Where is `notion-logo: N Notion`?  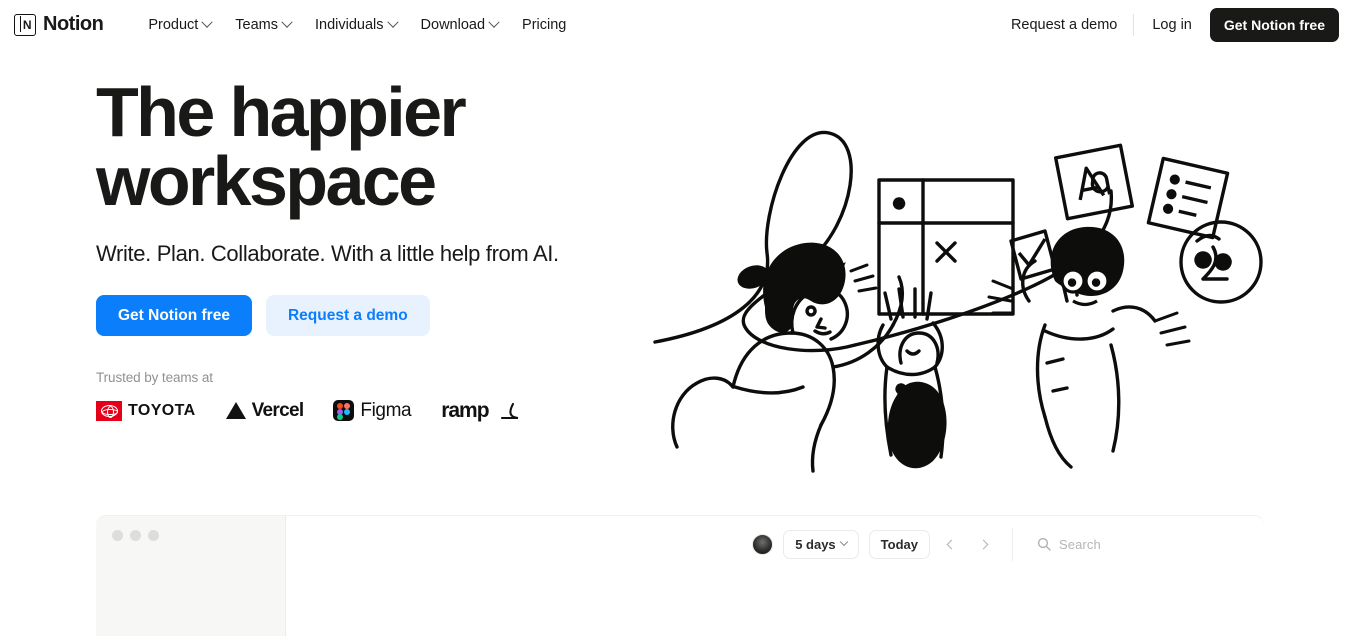
notion-logo: N Notion is located at coordinates (59, 24).